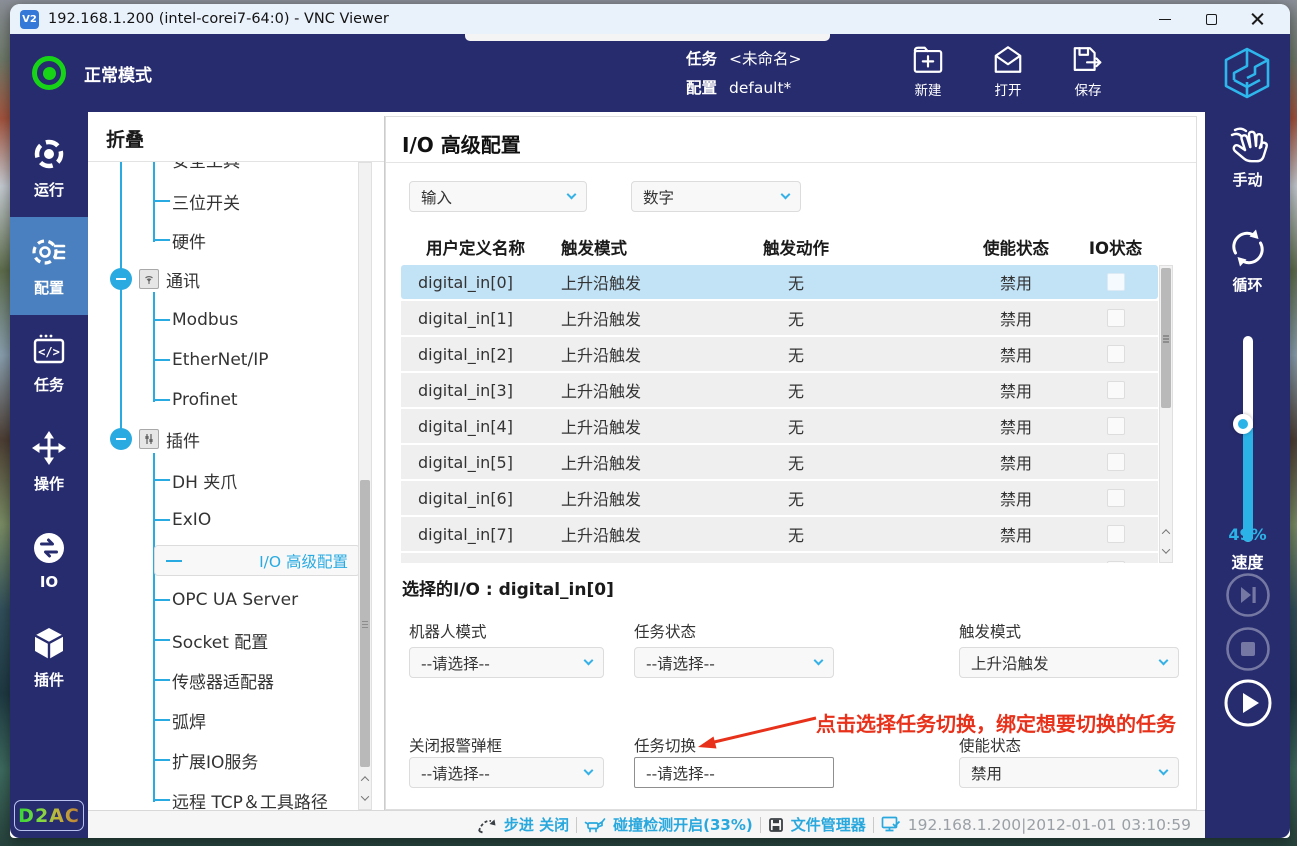 This screenshot has width=1297, height=846. I want to click on tree-item-safety-tools: 安全工具, so click(257, 168).